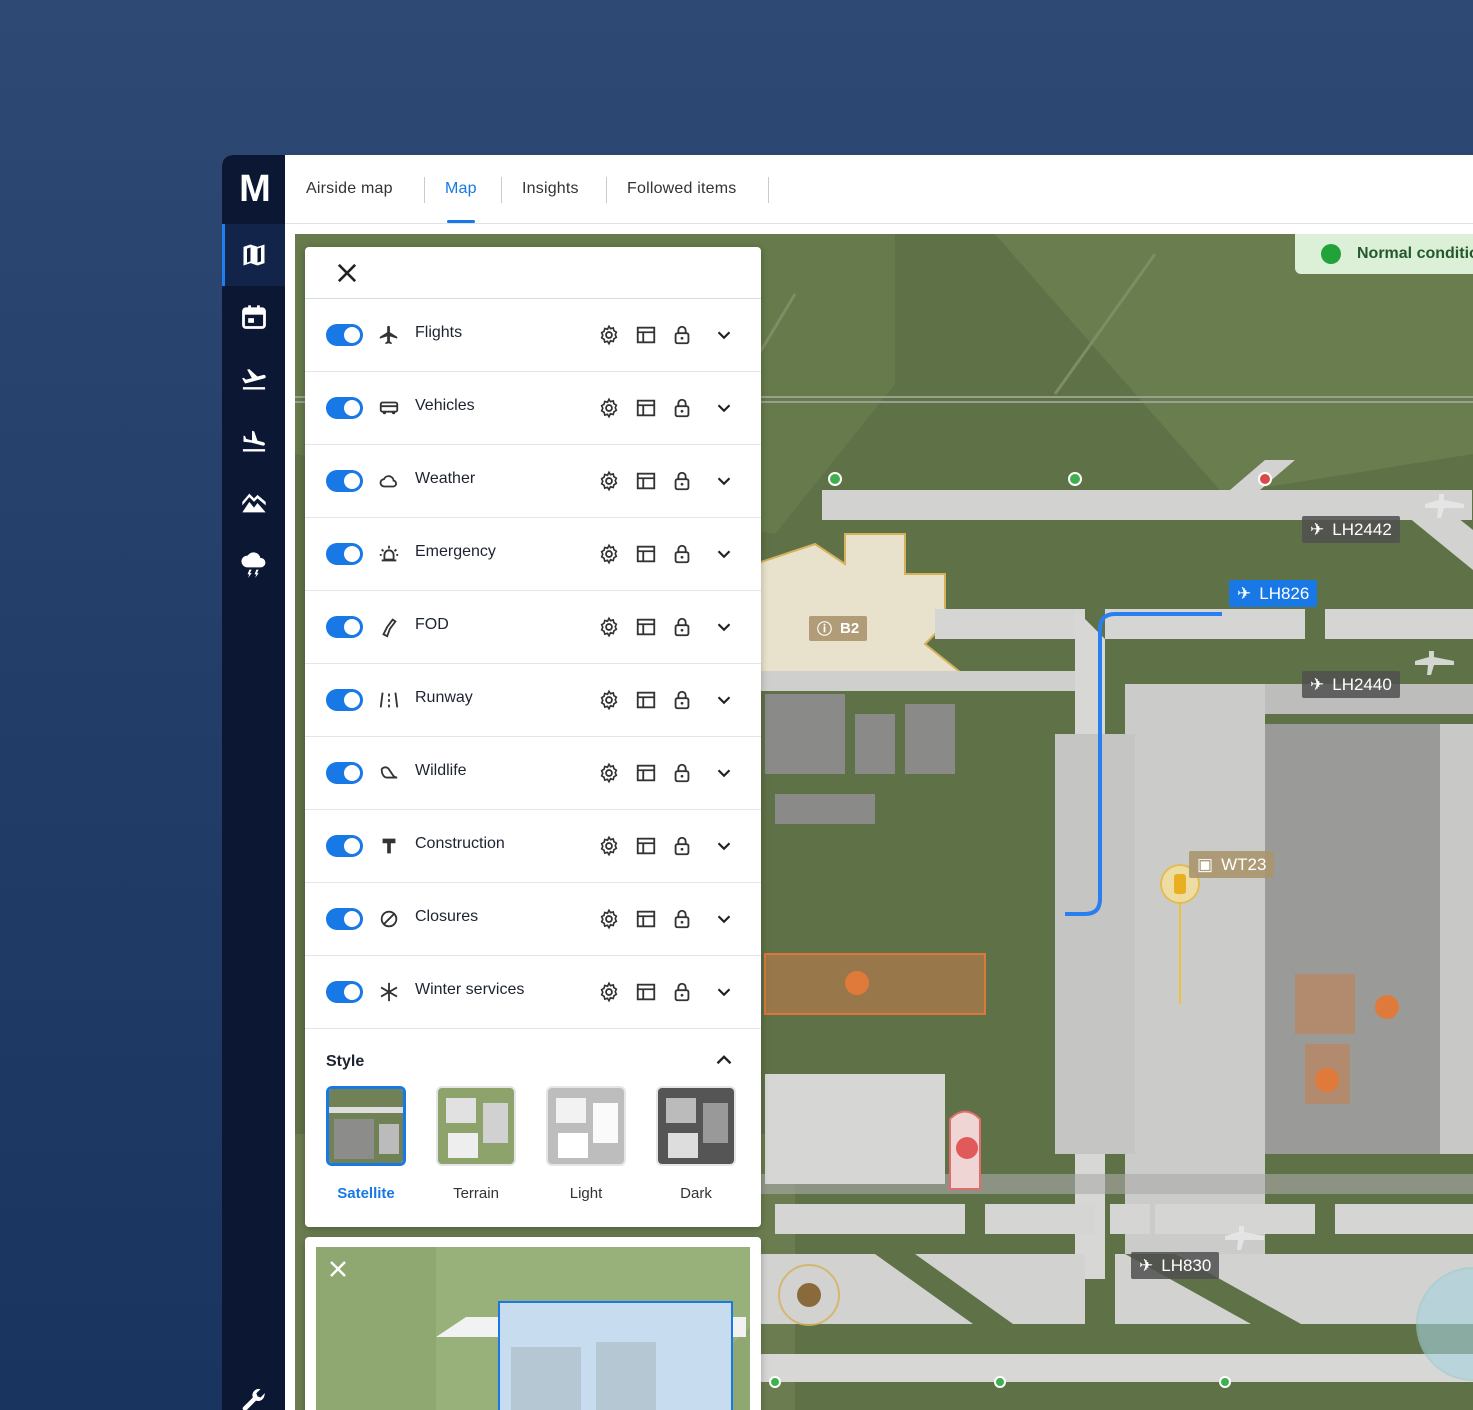 This screenshot has width=1473, height=1410. Describe the element at coordinates (533, 773) in the screenshot. I see `layer-row-wildlife: Wildlife` at that location.